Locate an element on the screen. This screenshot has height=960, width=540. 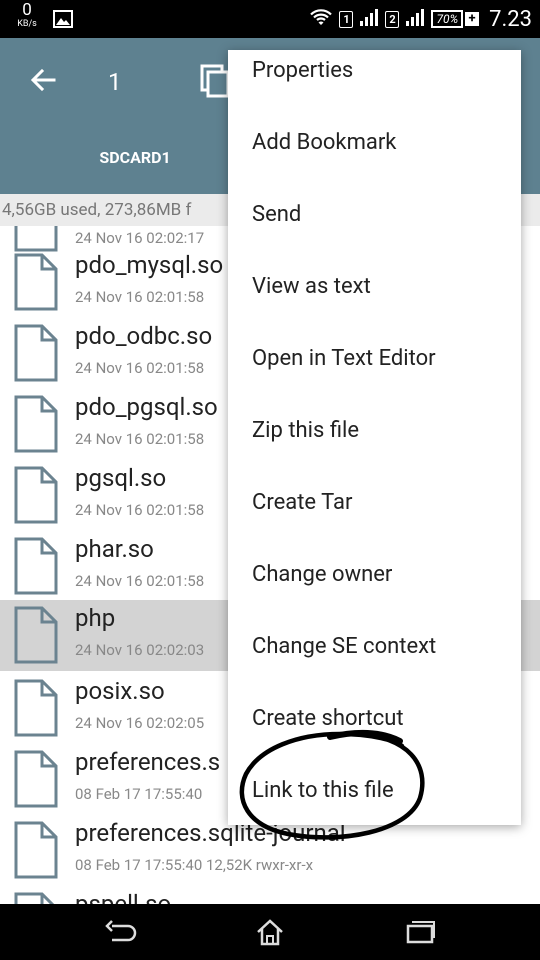
menu-item-change-se-context: Change SE context is located at coordinates (374, 648).